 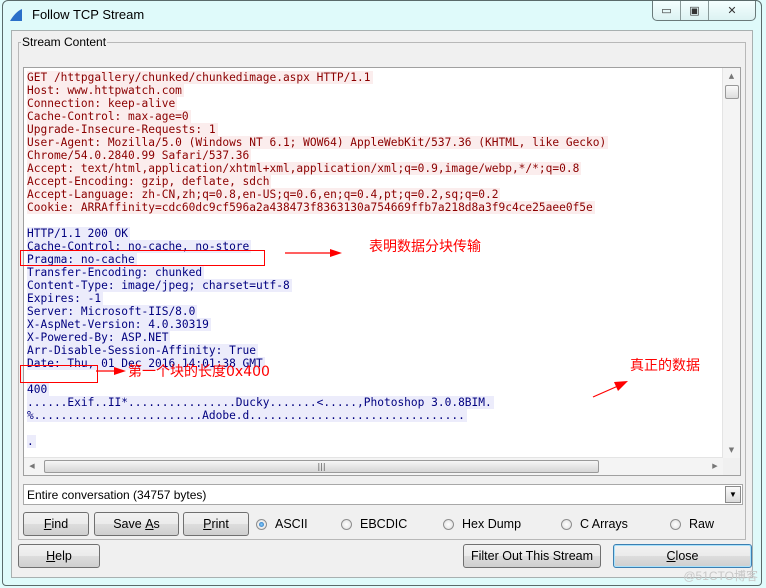 I want to click on first-chunk-annotation: 第一个块的长度0x400, so click(x=199, y=372).